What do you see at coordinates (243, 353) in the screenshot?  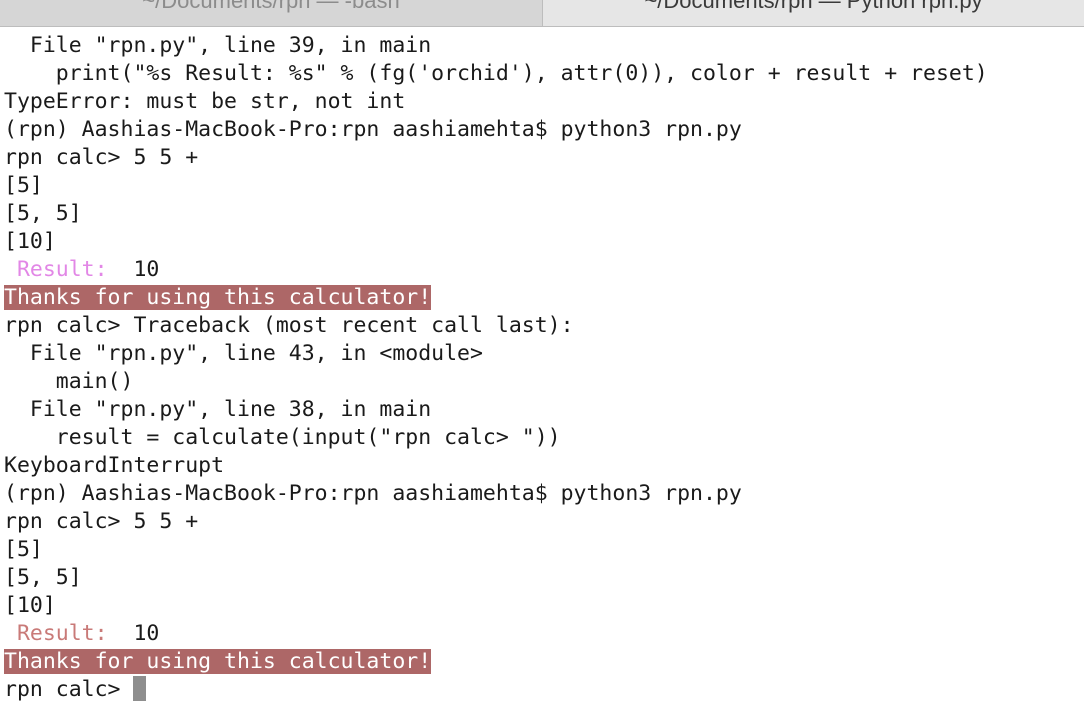 I see `terminal-line: File "rpn.py", line 43, in <module>` at bounding box center [243, 353].